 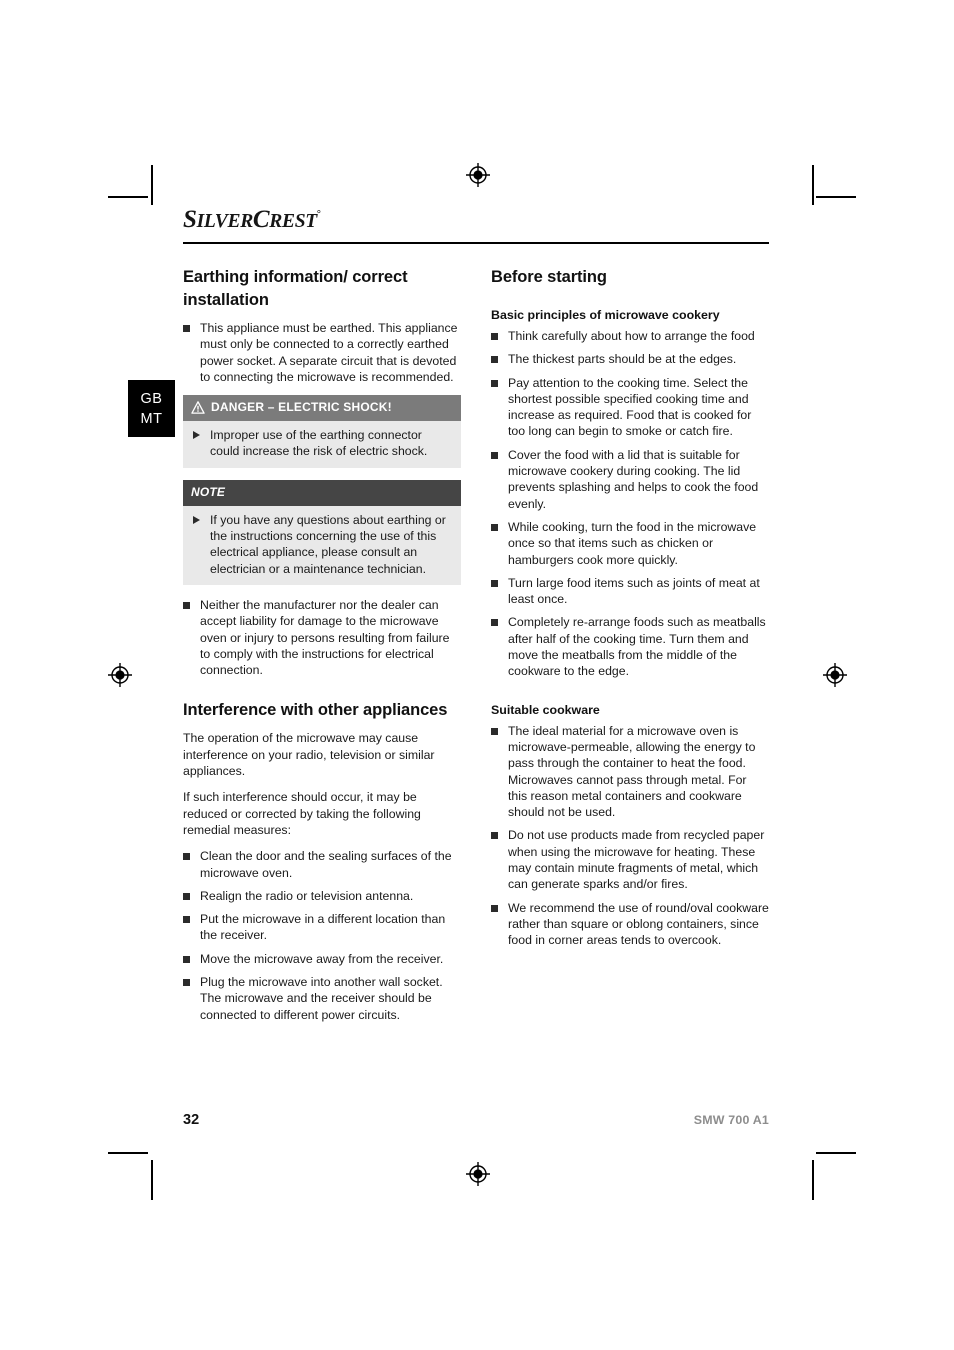 What do you see at coordinates (813, 185) in the screenshot?
I see `crop-mark-top-right-vertical` at bounding box center [813, 185].